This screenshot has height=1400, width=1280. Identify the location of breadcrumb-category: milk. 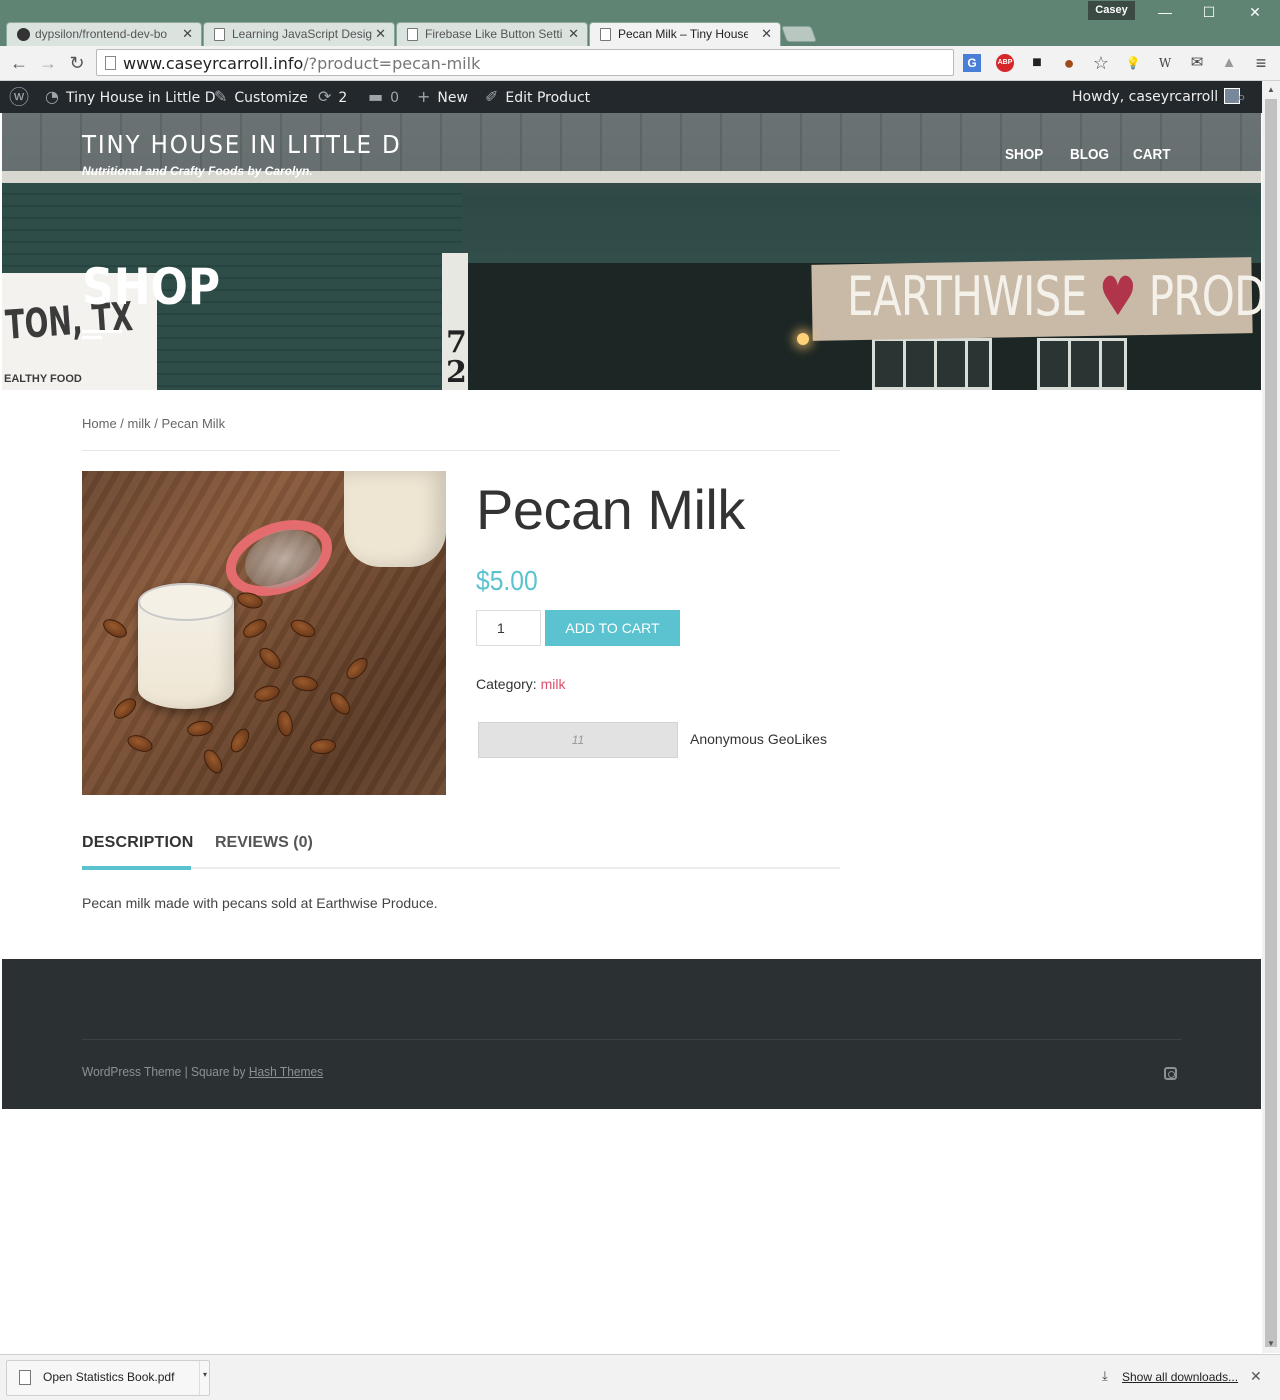
(139, 423).